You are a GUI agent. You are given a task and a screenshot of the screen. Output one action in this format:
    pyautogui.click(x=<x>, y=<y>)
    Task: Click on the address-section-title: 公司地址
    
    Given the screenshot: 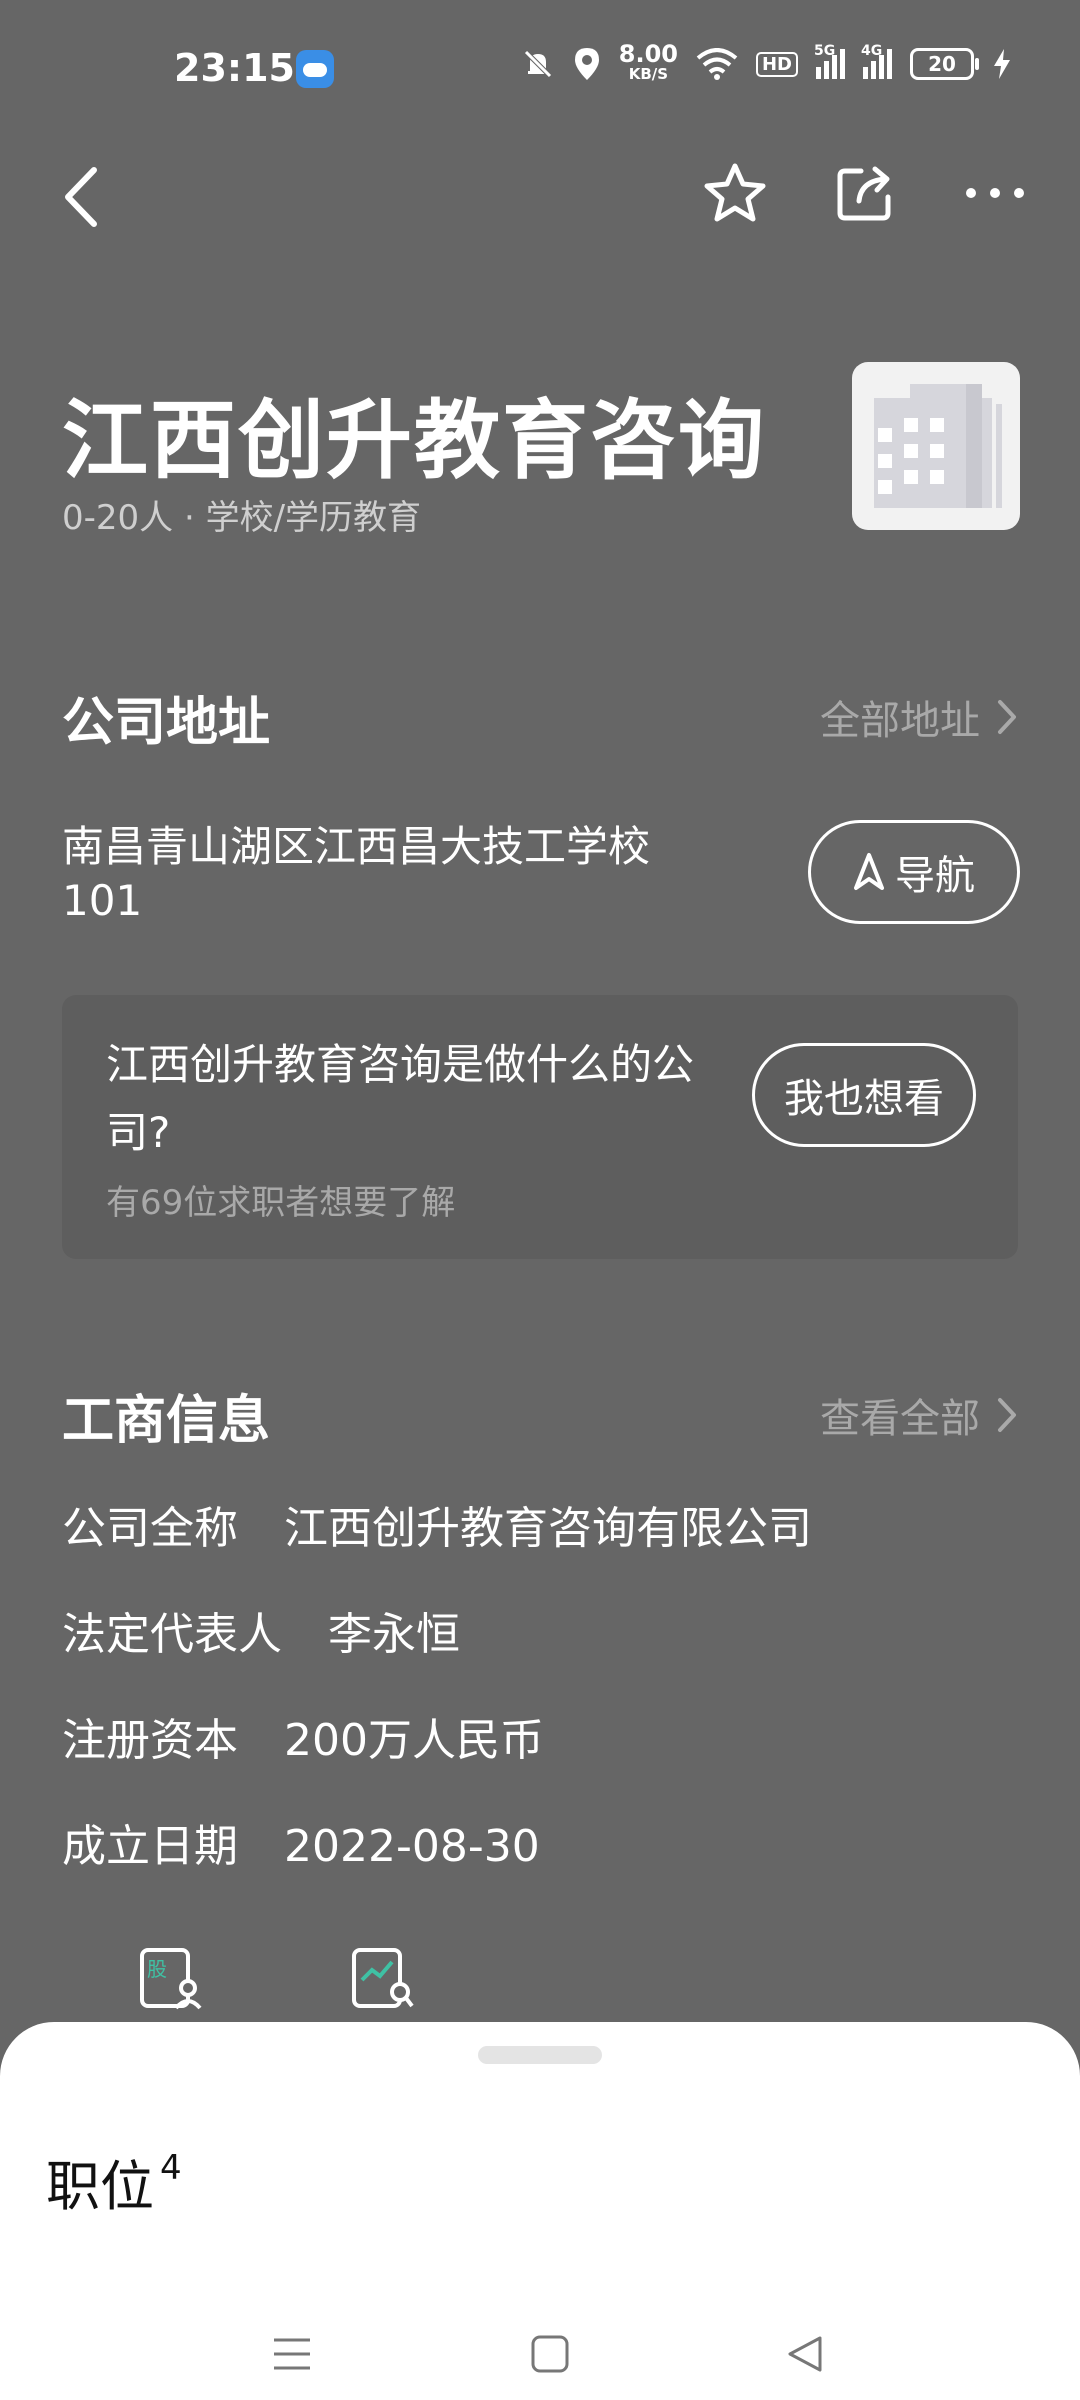 What is the action you would take?
    pyautogui.click(x=166, y=723)
    